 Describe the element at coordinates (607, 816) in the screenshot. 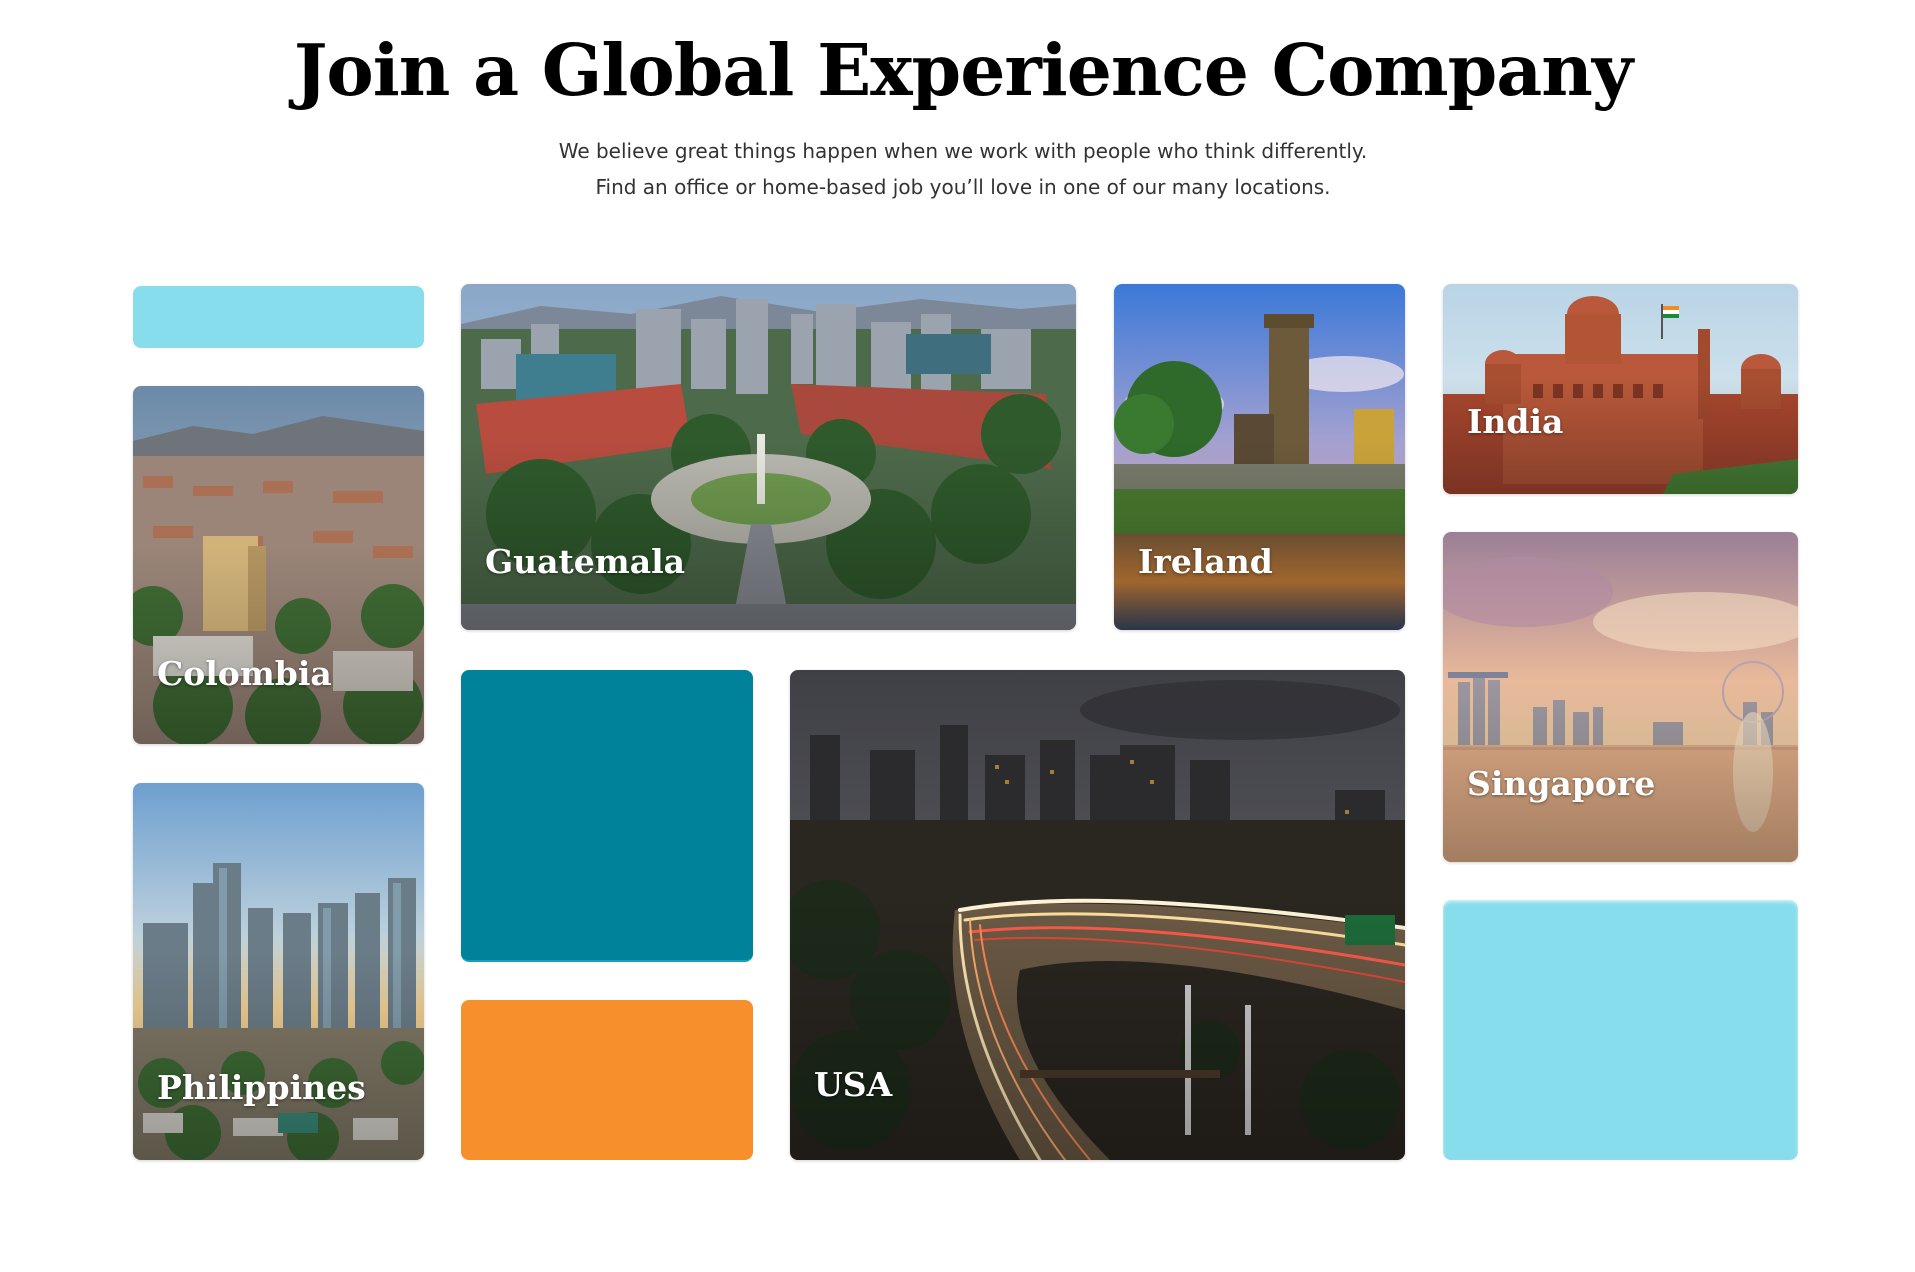

I see `teal-block` at that location.